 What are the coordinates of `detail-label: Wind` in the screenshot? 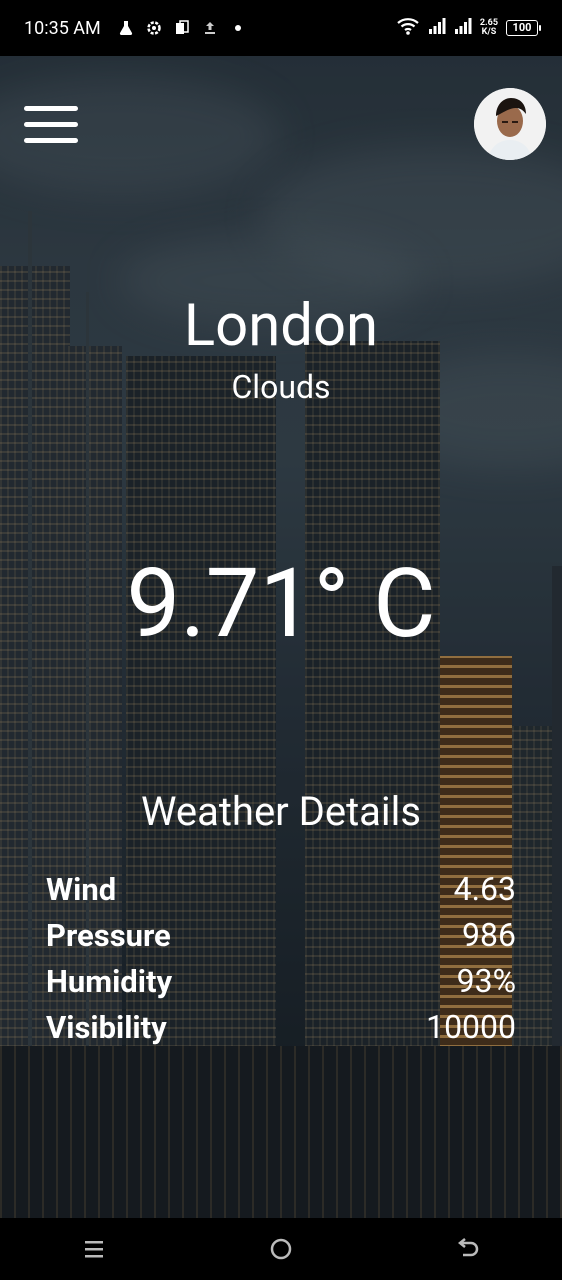 It's located at (81, 889).